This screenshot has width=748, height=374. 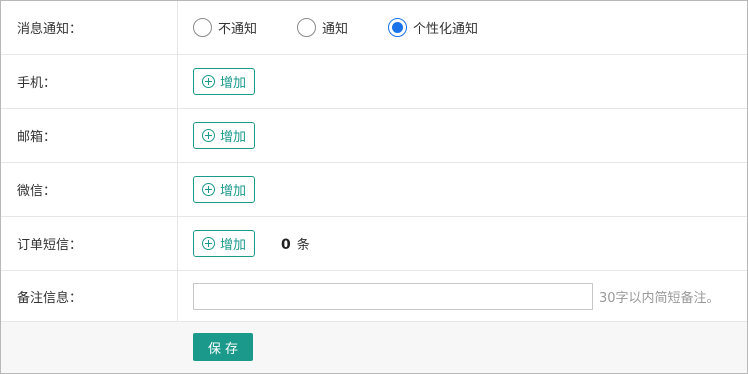 I want to click on add-phone-button: 增加, so click(x=224, y=81).